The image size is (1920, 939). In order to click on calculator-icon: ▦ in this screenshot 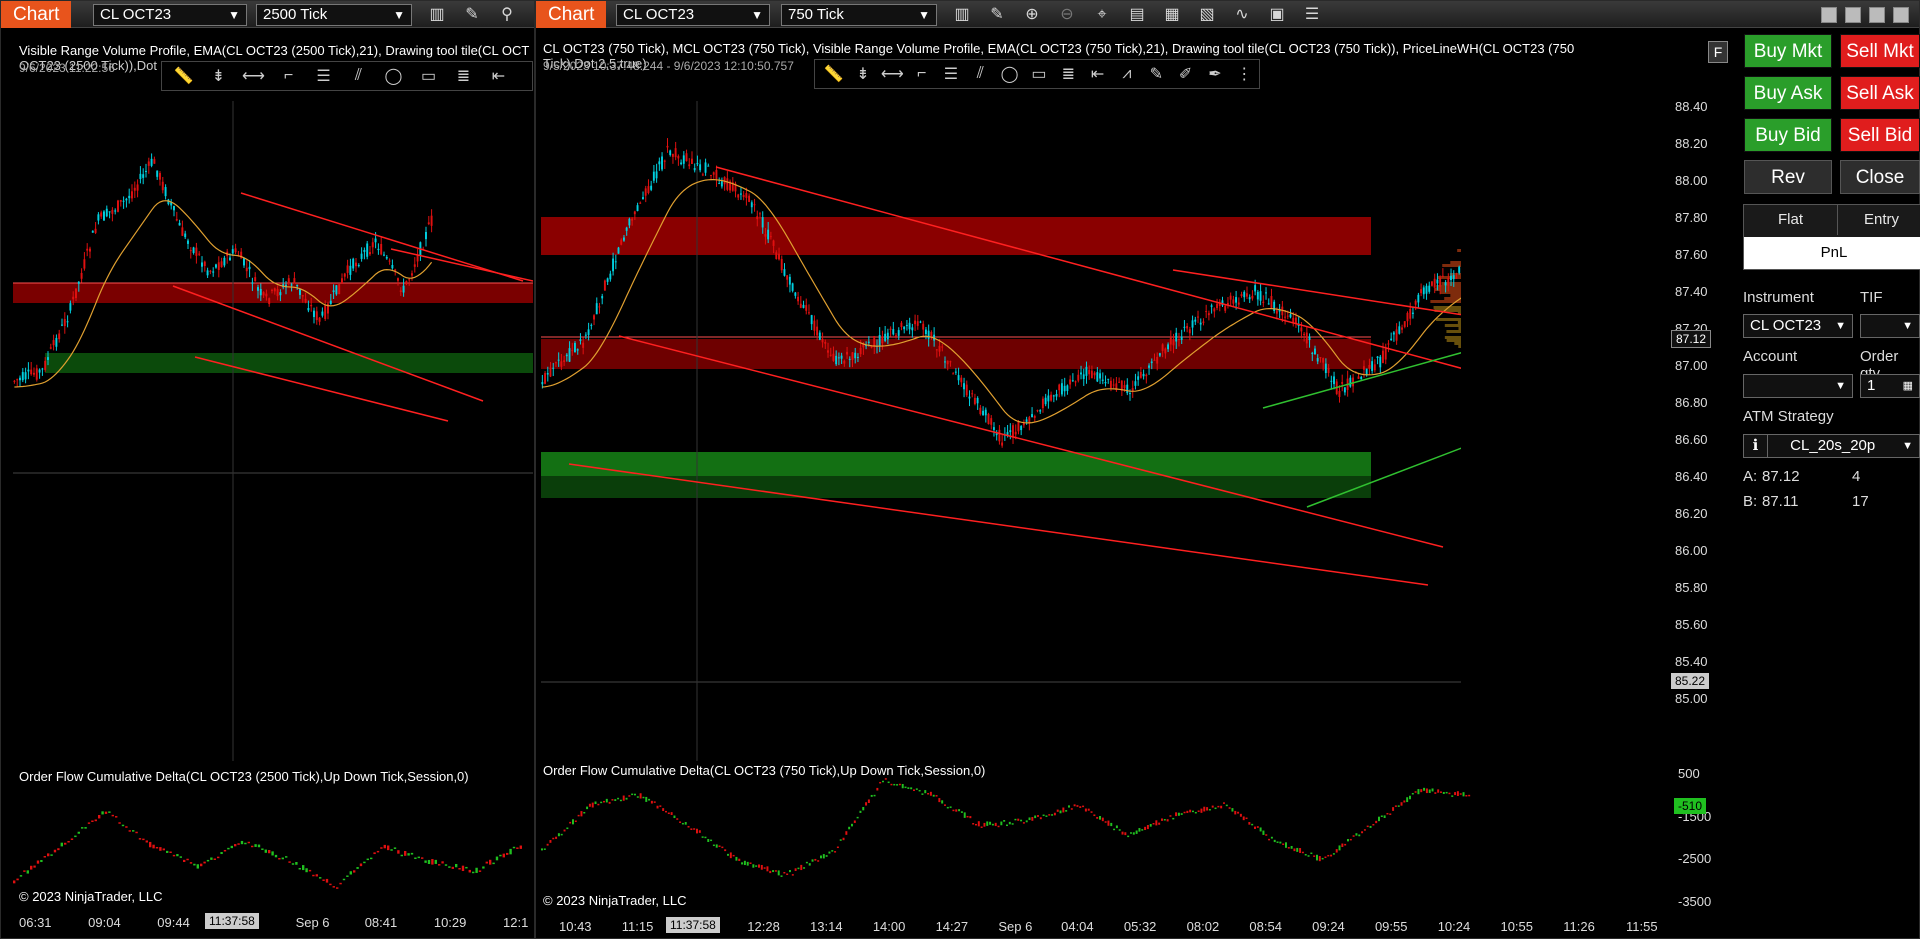, I will do `click(1908, 386)`.